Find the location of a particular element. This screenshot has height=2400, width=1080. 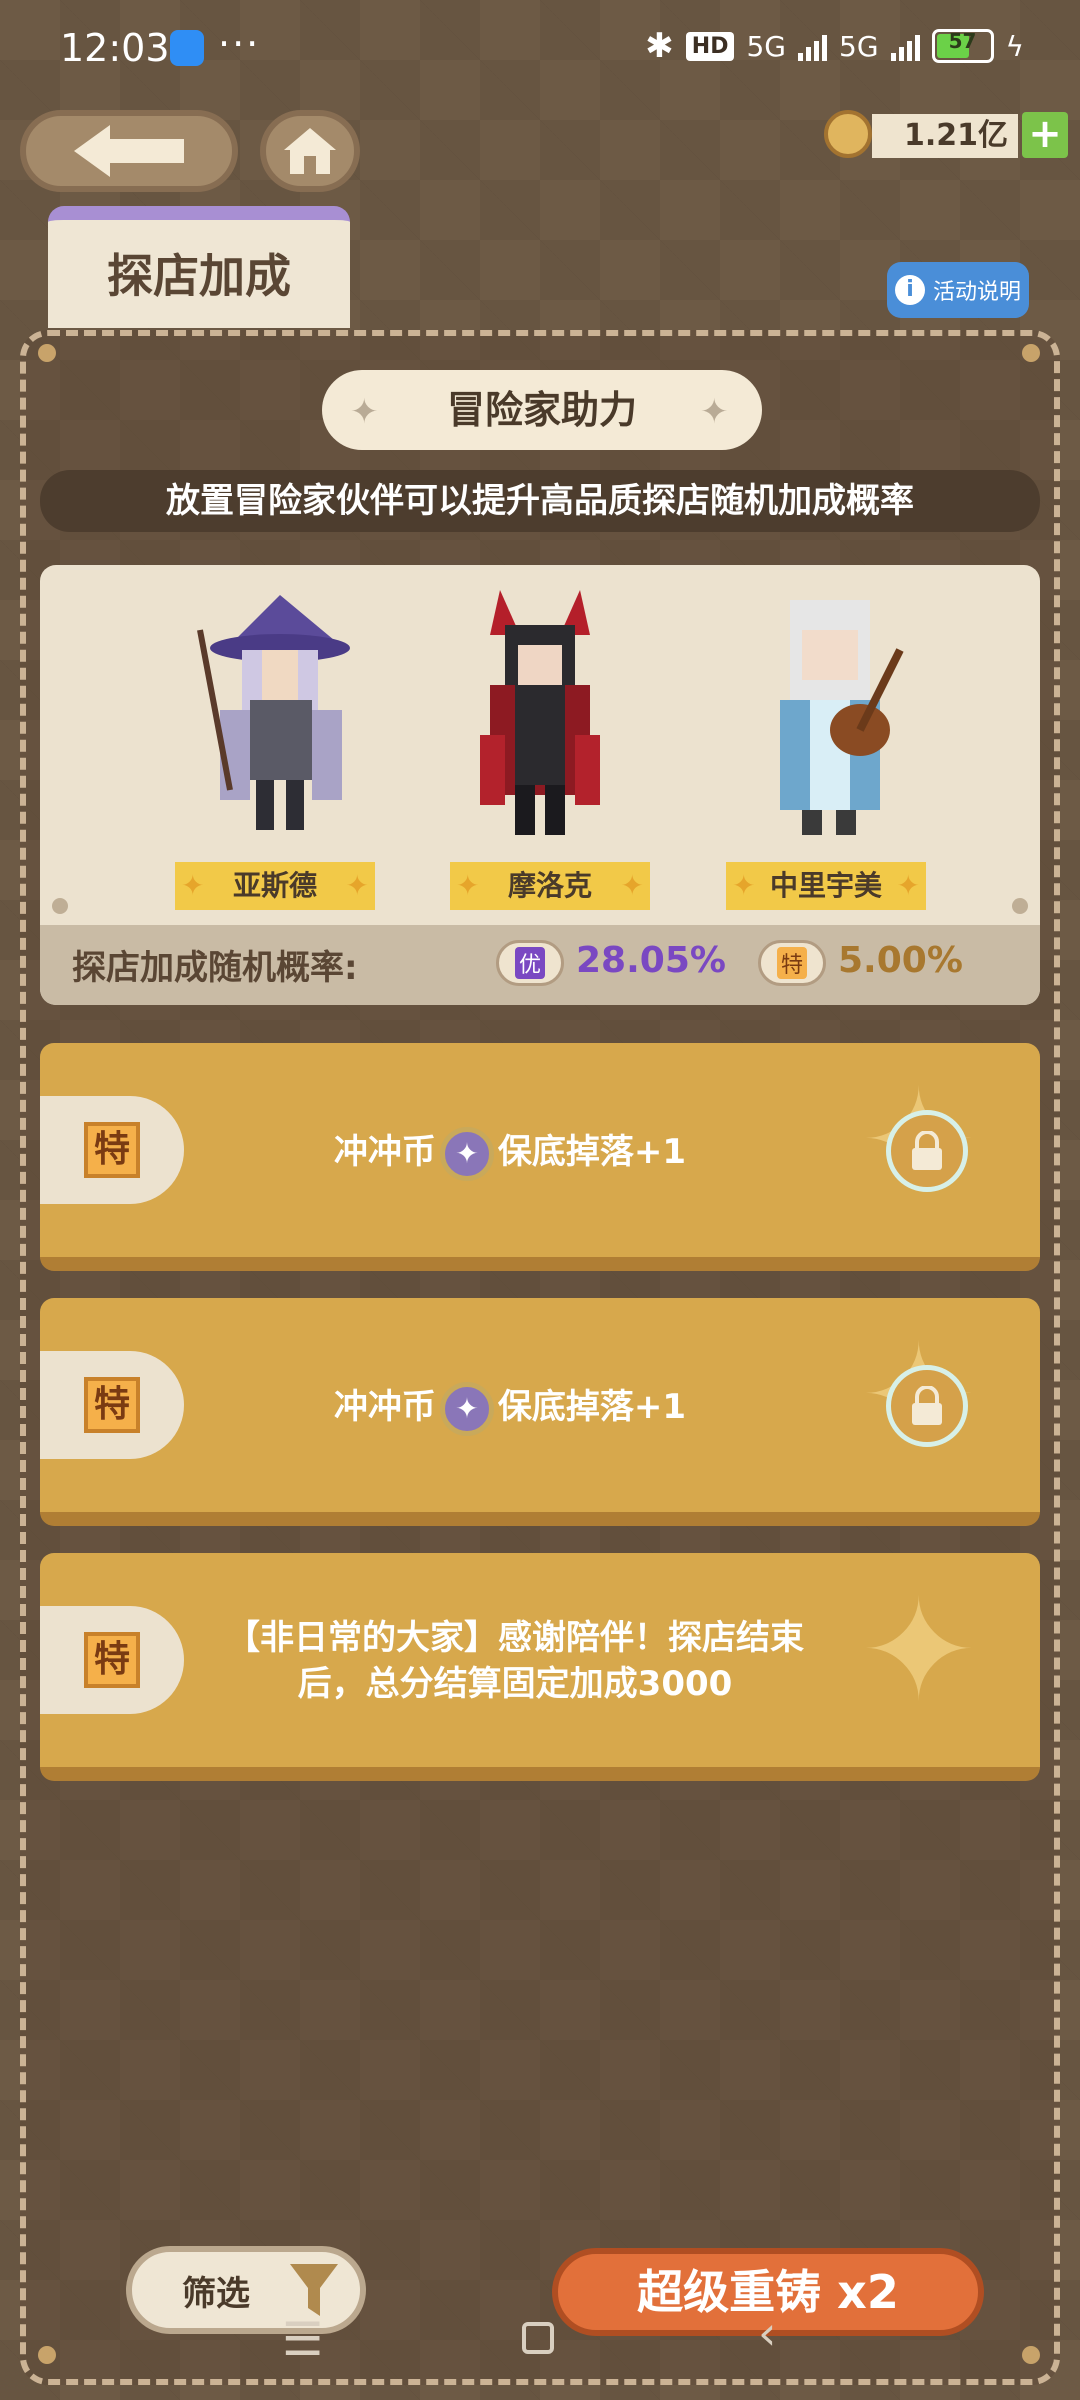

filter-label: 筛选 is located at coordinates (216, 2293).